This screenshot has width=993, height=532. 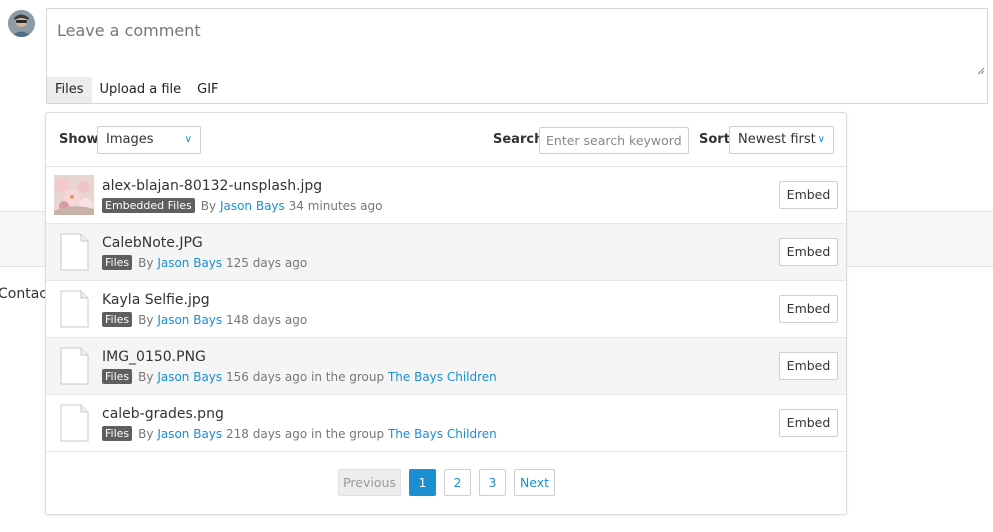 I want to click on file-browser-filters: Show Images ∨ Search Sort Newest first ∨, so click(x=446, y=140).